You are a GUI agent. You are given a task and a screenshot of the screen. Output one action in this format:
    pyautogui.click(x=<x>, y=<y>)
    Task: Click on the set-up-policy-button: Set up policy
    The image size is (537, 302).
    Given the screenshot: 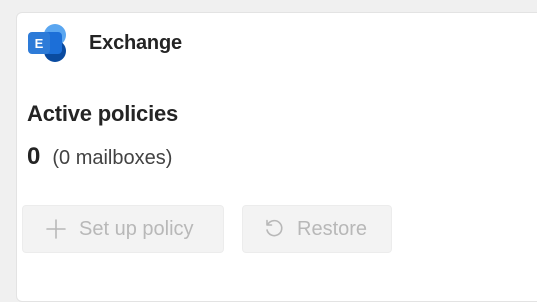 What is the action you would take?
    pyautogui.click(x=123, y=229)
    